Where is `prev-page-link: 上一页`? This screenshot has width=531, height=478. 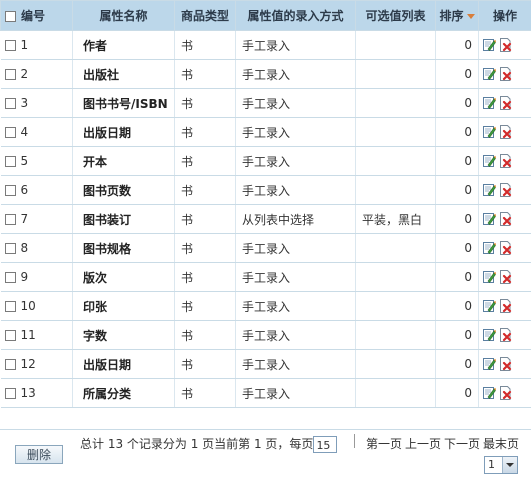 prev-page-link: 上一页 is located at coordinates (423, 444).